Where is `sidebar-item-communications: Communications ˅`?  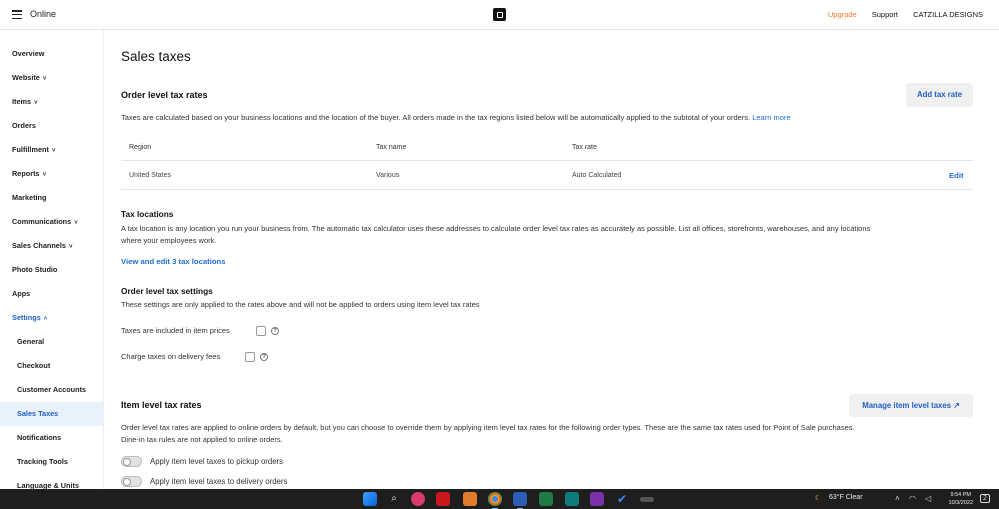
sidebar-item-communications: Communications ˅ is located at coordinates (51, 222).